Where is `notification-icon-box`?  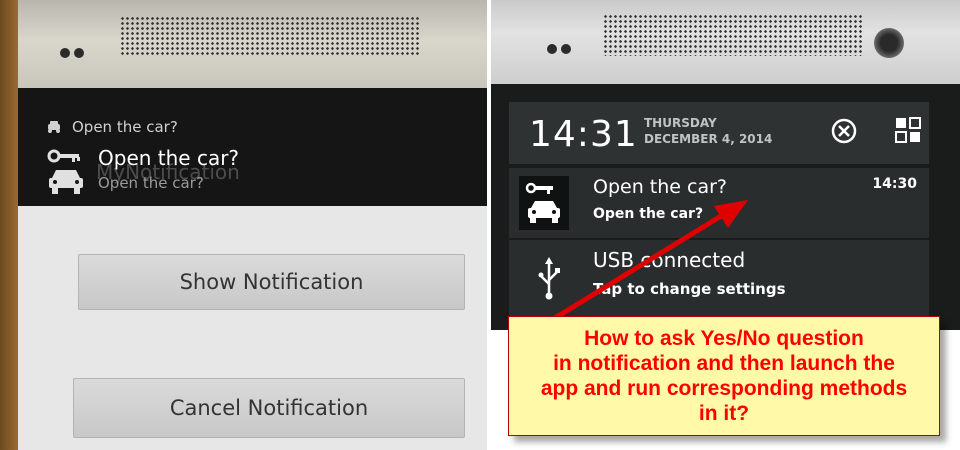 notification-icon-box is located at coordinates (544, 203).